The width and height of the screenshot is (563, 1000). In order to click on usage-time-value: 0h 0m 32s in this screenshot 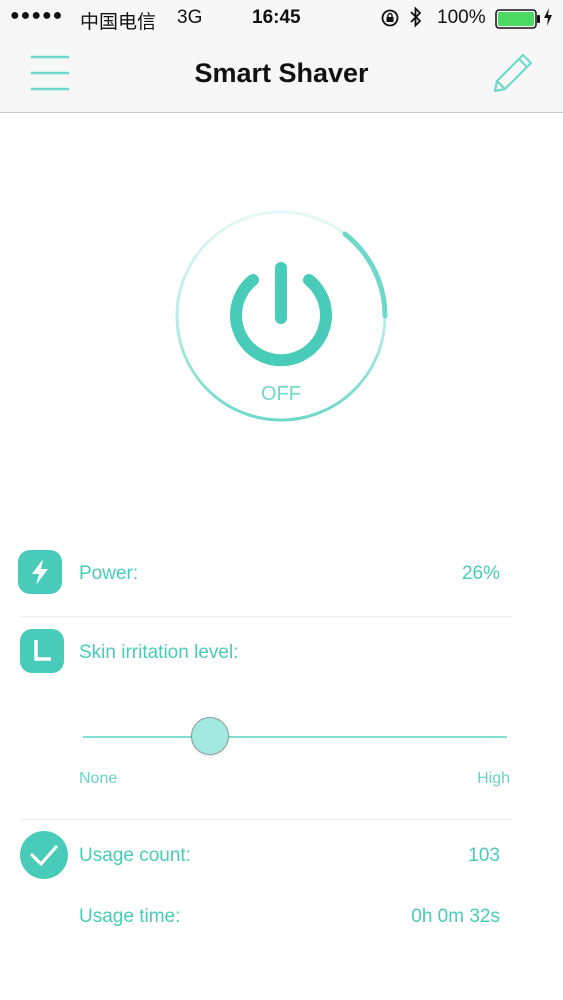, I will do `click(455, 916)`.